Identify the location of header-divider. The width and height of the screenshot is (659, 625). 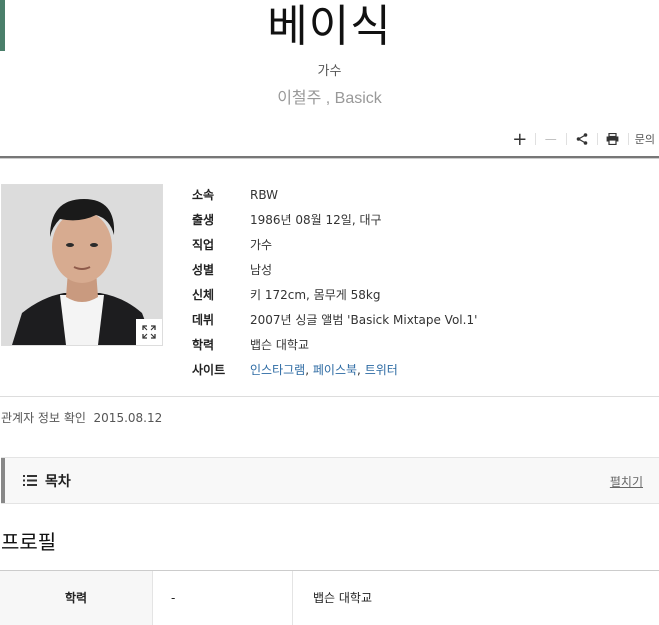
(329, 157).